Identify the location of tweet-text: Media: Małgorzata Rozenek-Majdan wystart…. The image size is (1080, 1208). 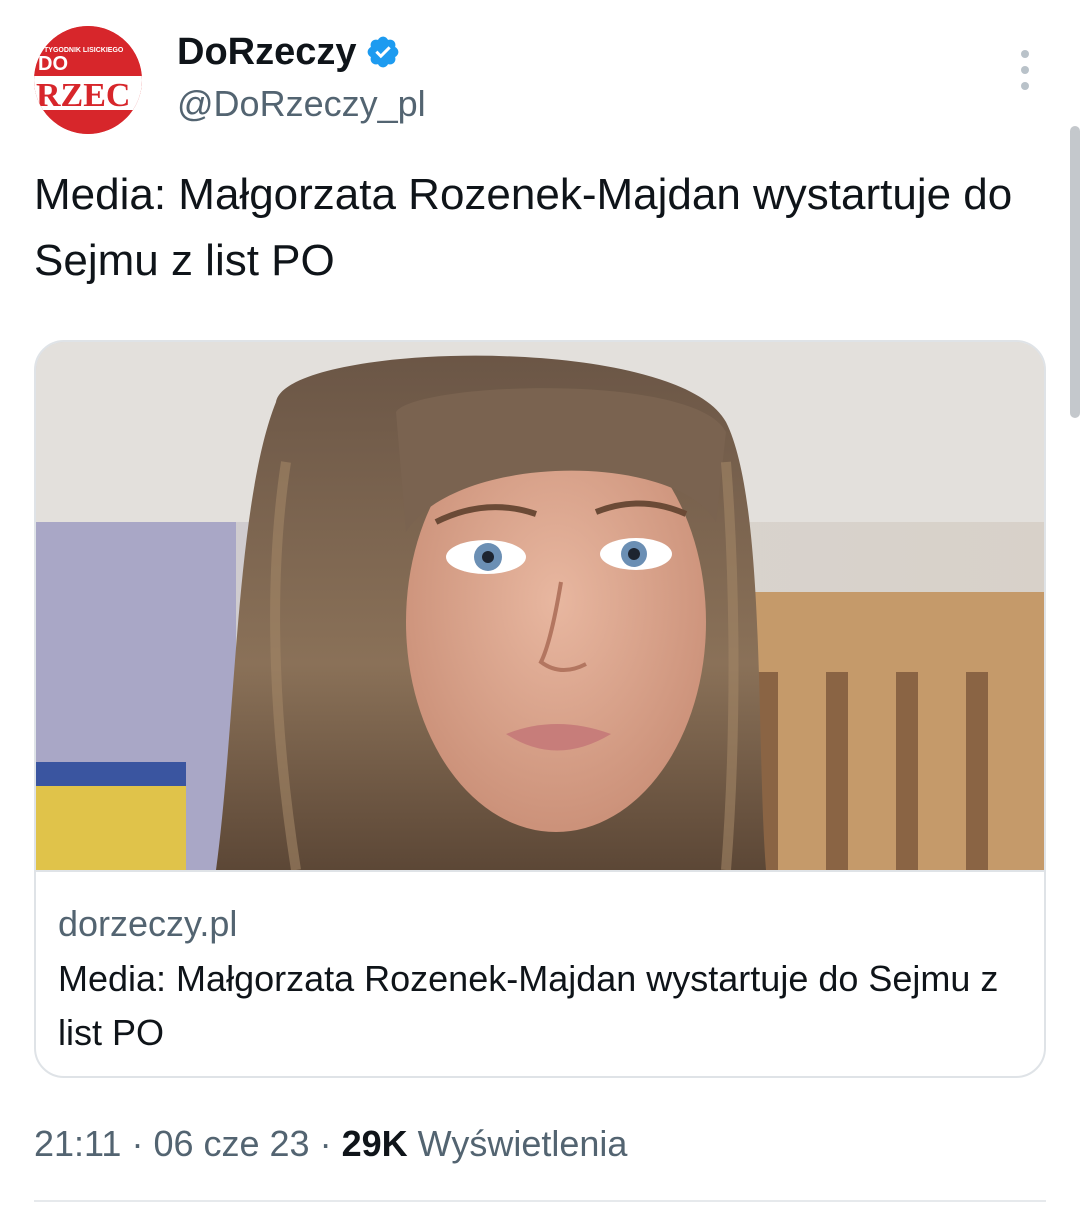
(523, 227).